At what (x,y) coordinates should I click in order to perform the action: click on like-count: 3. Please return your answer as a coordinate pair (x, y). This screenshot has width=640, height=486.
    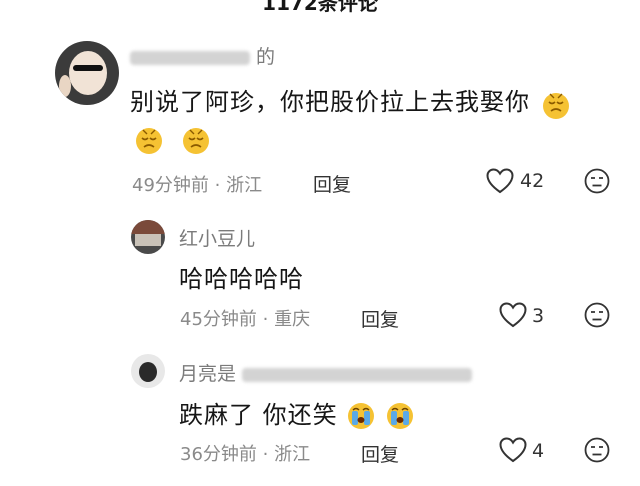
    Looking at the image, I should click on (538, 316).